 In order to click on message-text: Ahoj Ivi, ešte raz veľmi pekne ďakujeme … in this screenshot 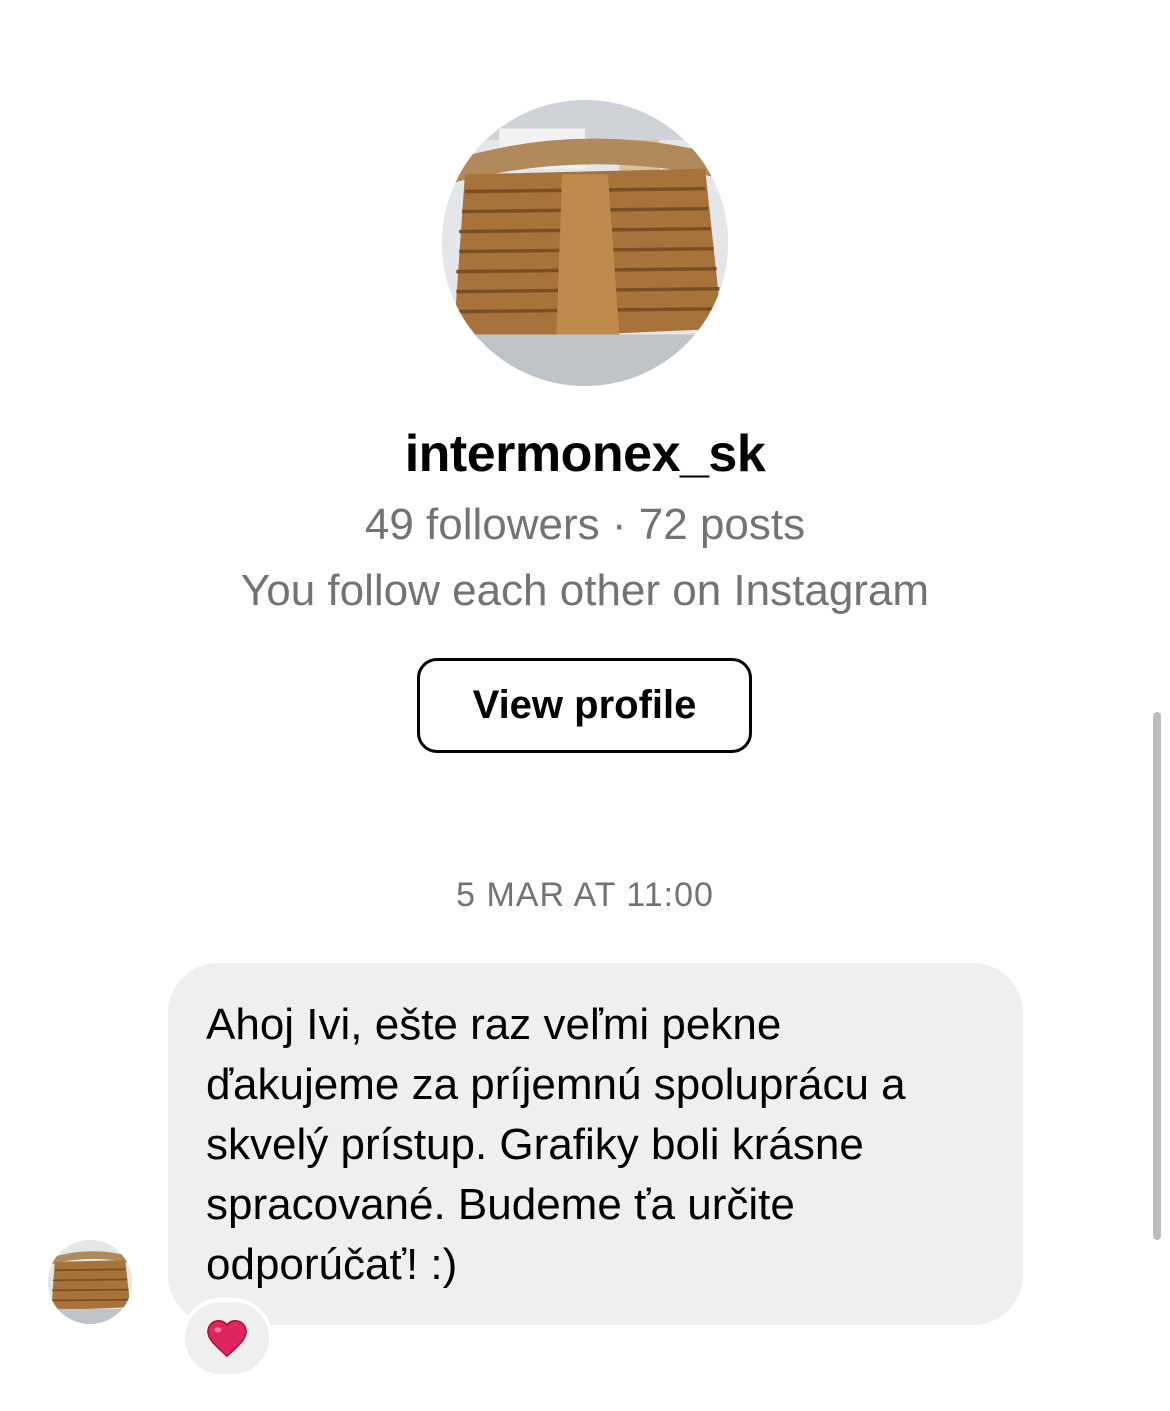, I will do `click(556, 1144)`.